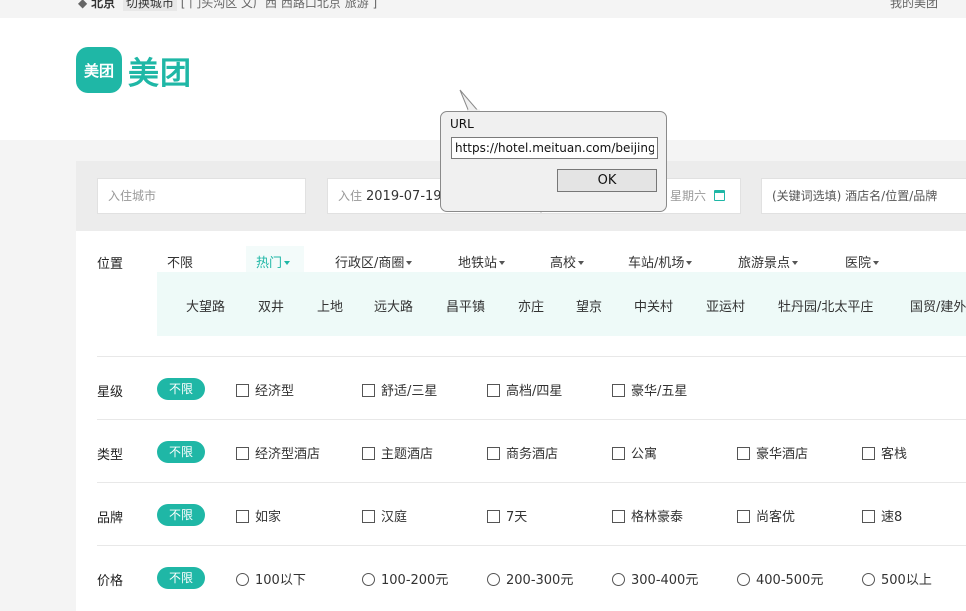  What do you see at coordinates (894, 454) in the screenshot?
I see `type-option-label: 客栈` at bounding box center [894, 454].